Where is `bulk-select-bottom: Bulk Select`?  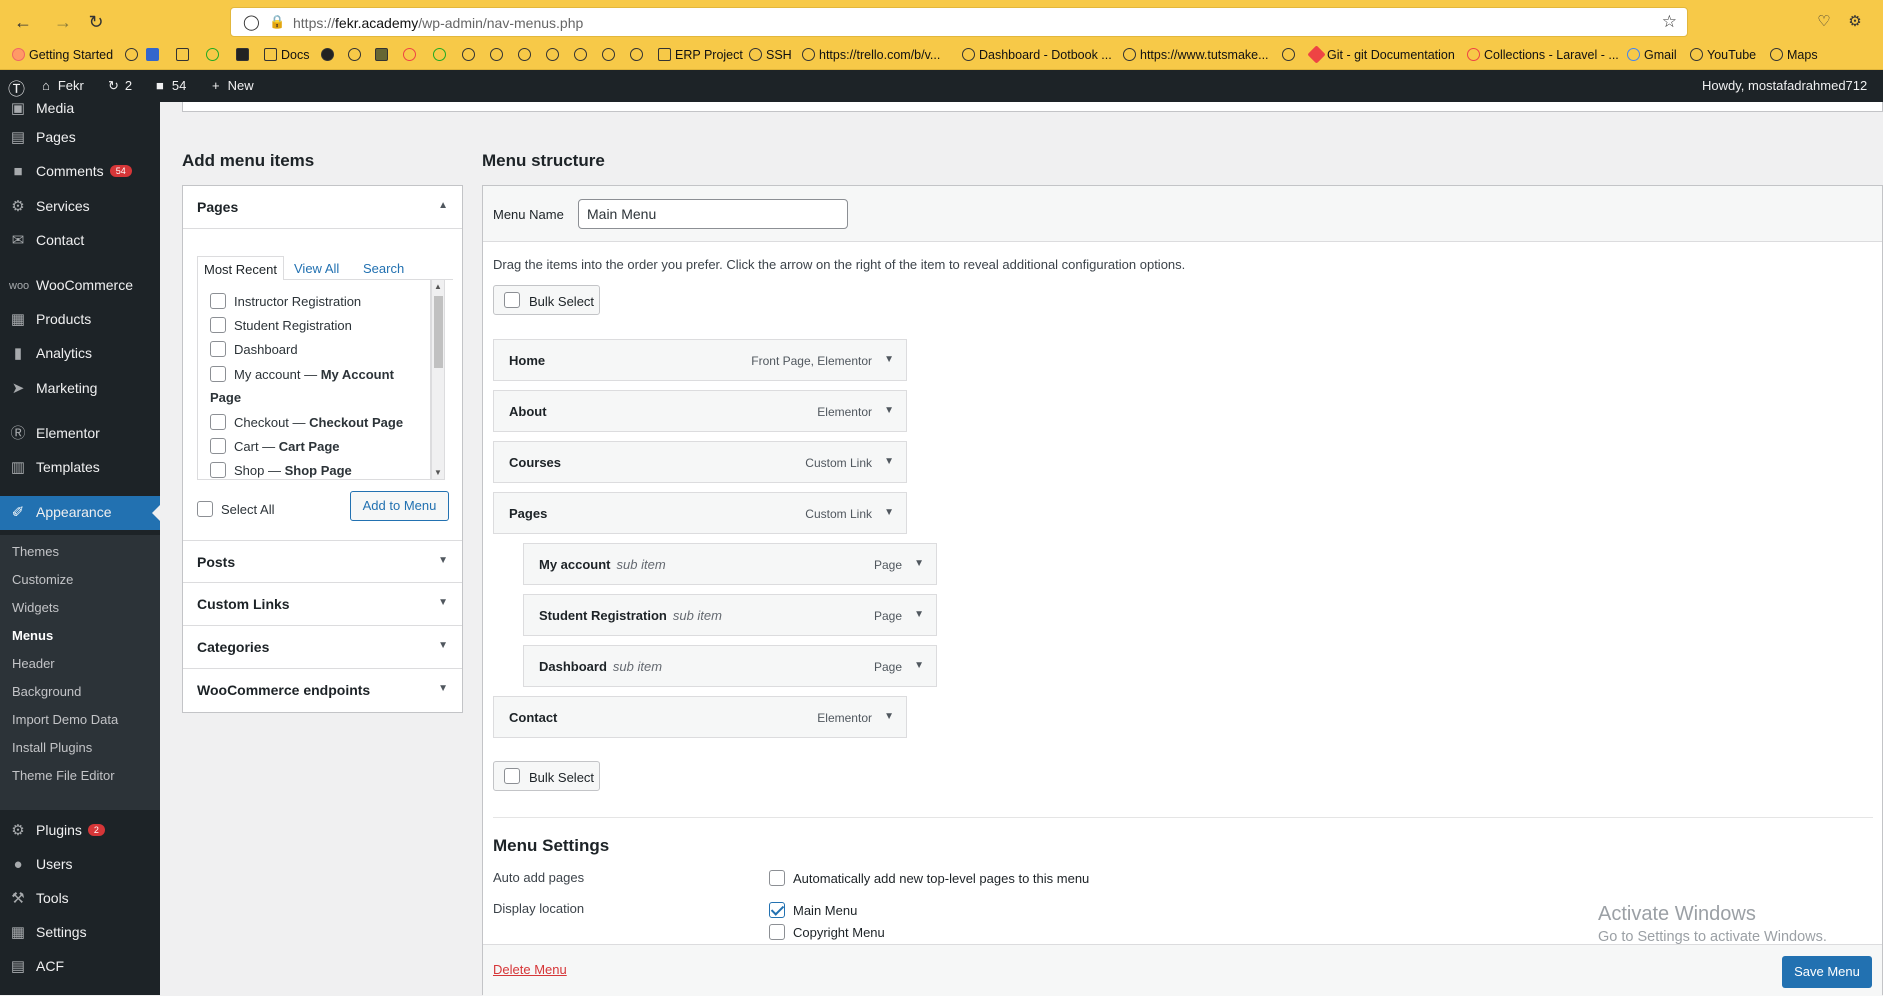 bulk-select-bottom: Bulk Select is located at coordinates (546, 776).